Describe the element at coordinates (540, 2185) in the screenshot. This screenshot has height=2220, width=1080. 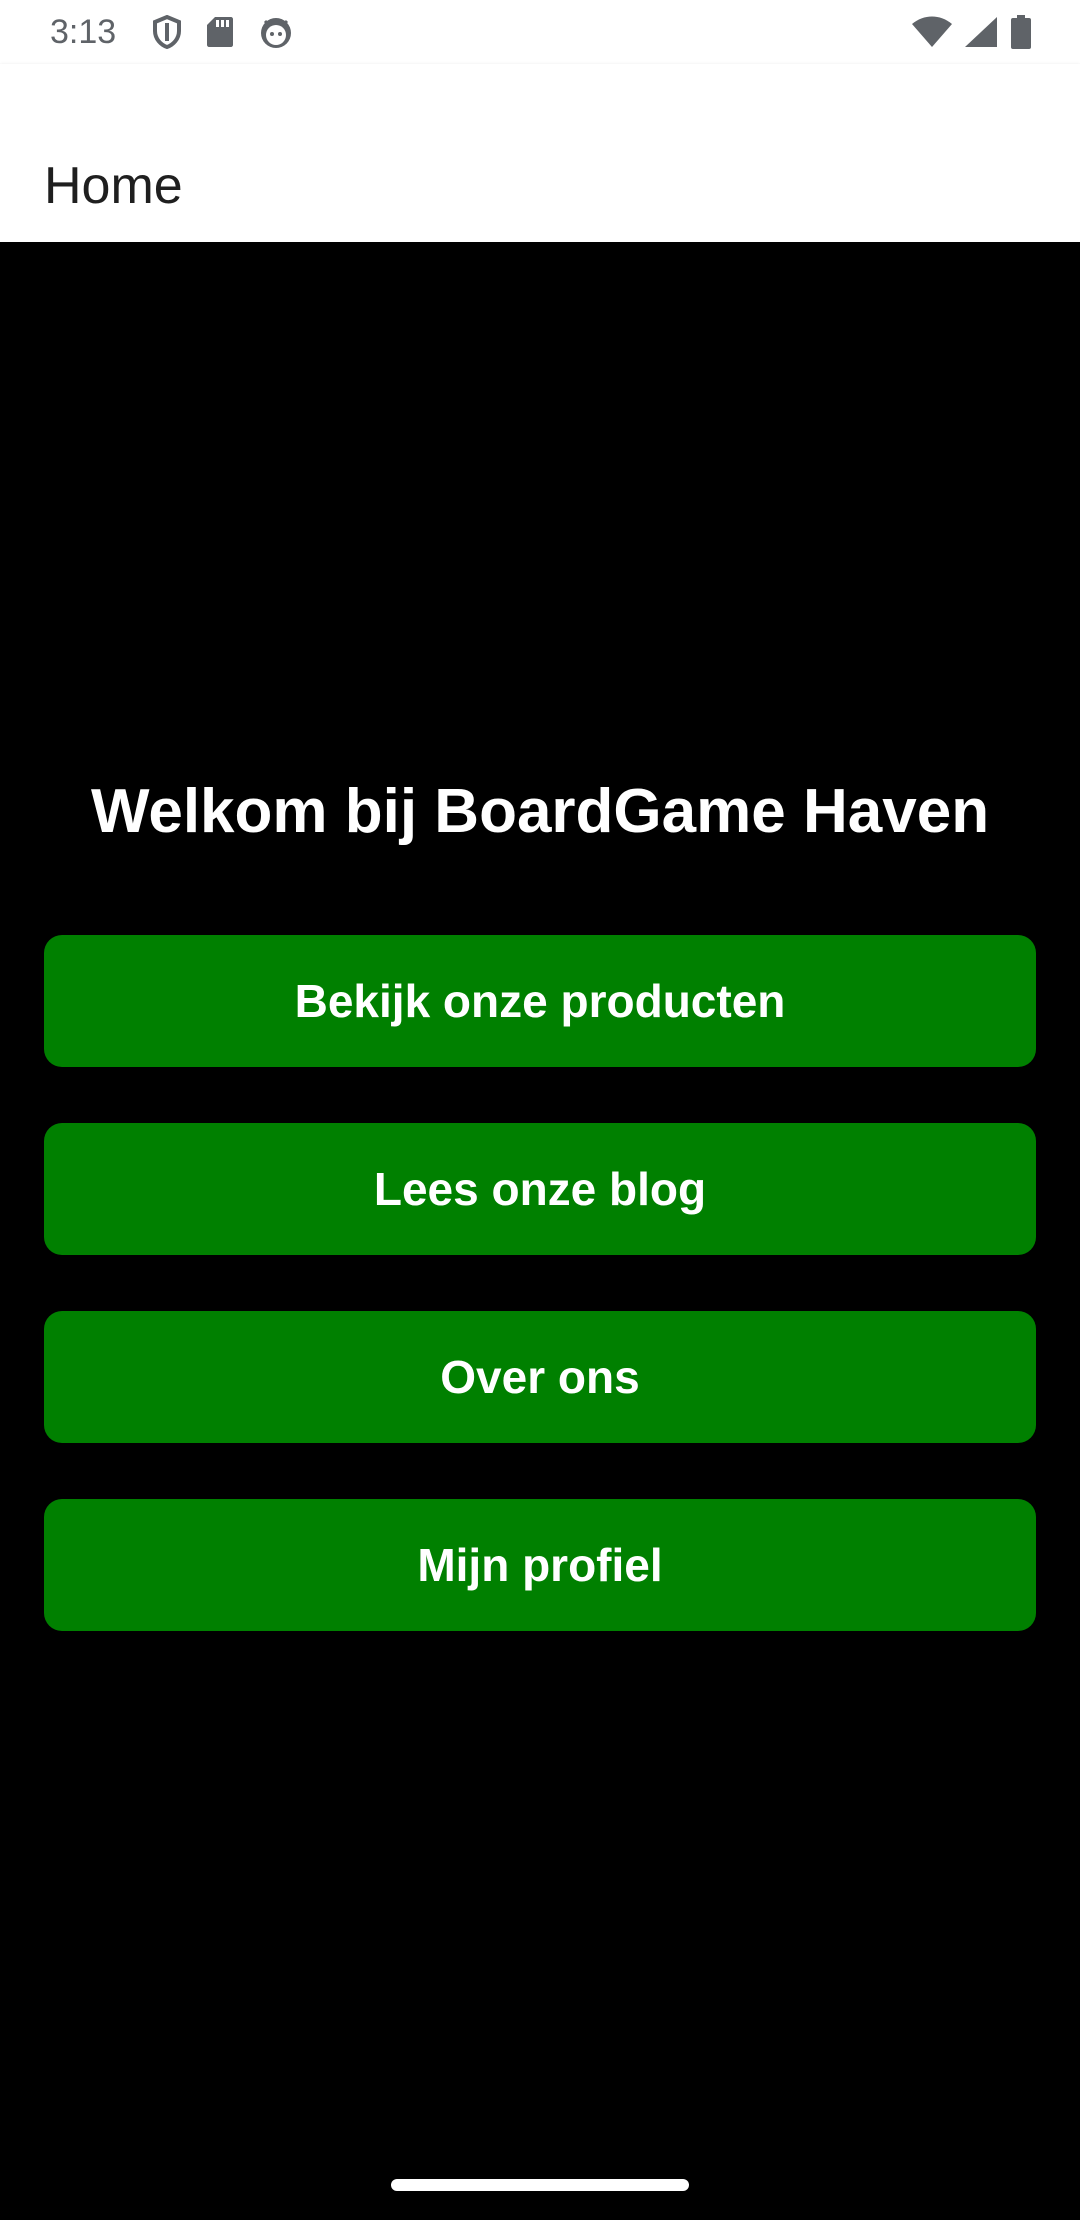
I see `home-indicator` at that location.